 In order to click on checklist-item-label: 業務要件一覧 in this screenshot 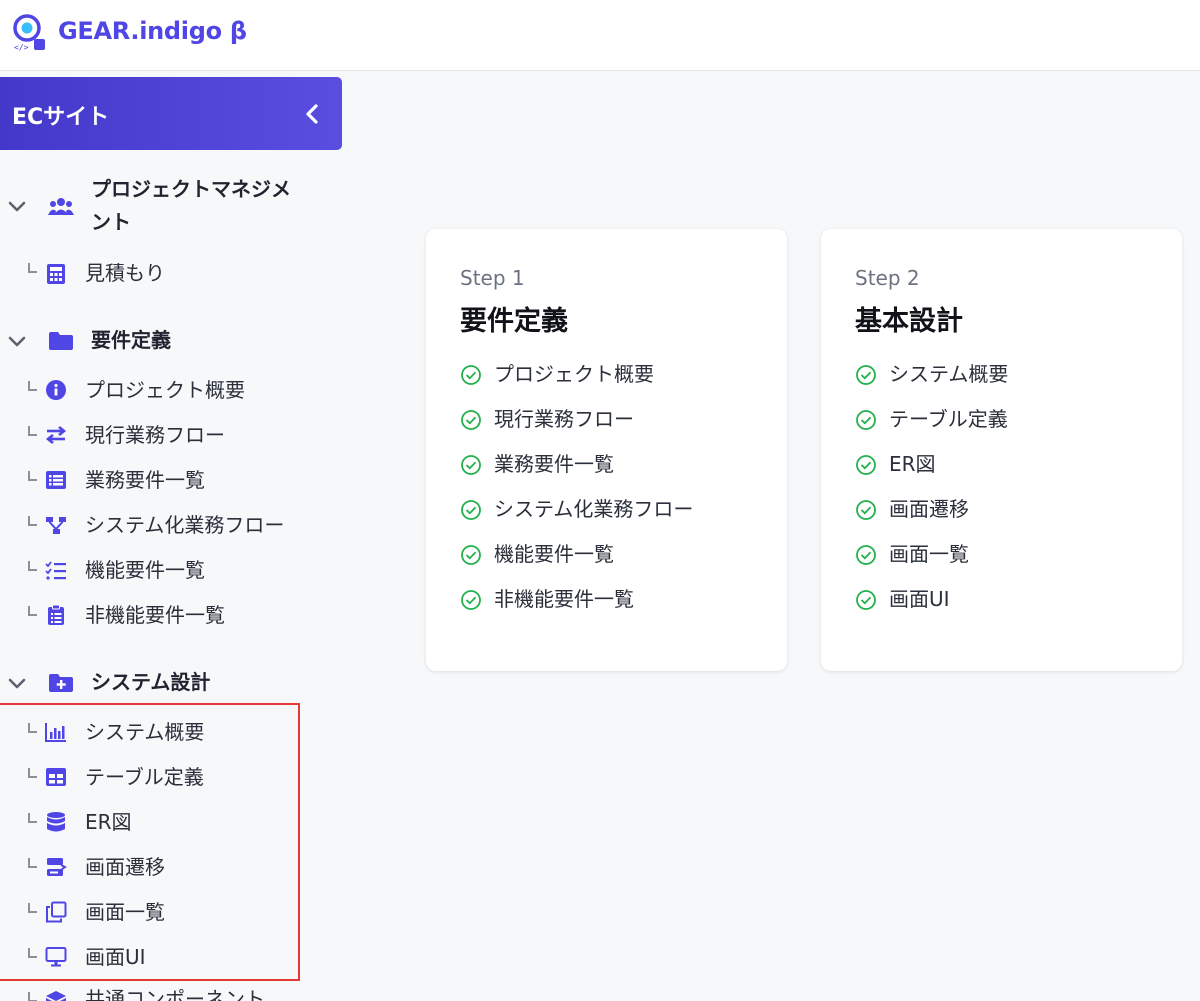, I will do `click(554, 464)`.